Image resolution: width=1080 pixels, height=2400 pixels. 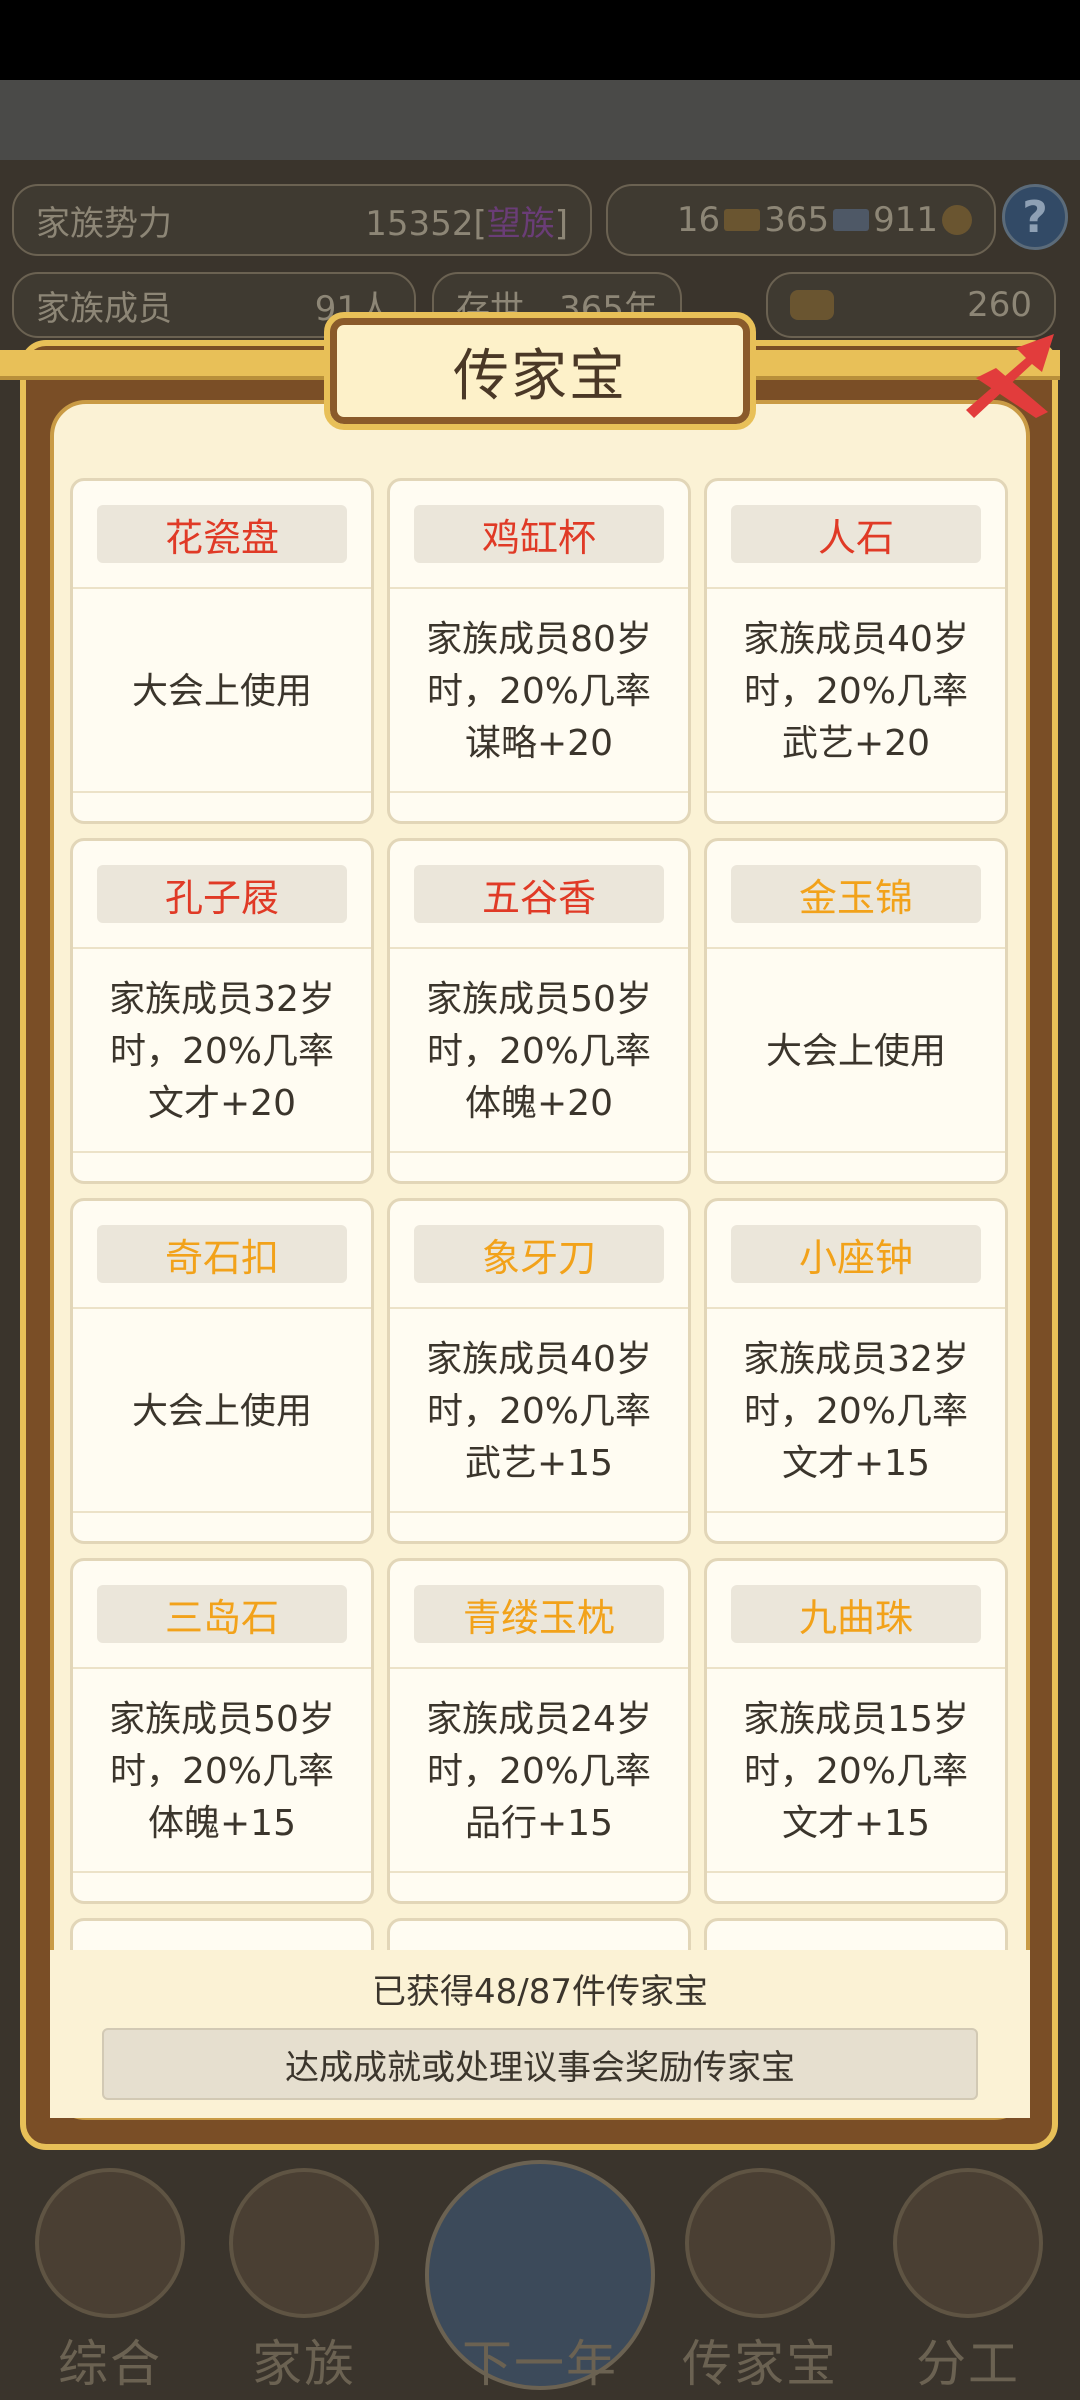 What do you see at coordinates (812, 305) in the screenshot?
I see `ingot-icon` at bounding box center [812, 305].